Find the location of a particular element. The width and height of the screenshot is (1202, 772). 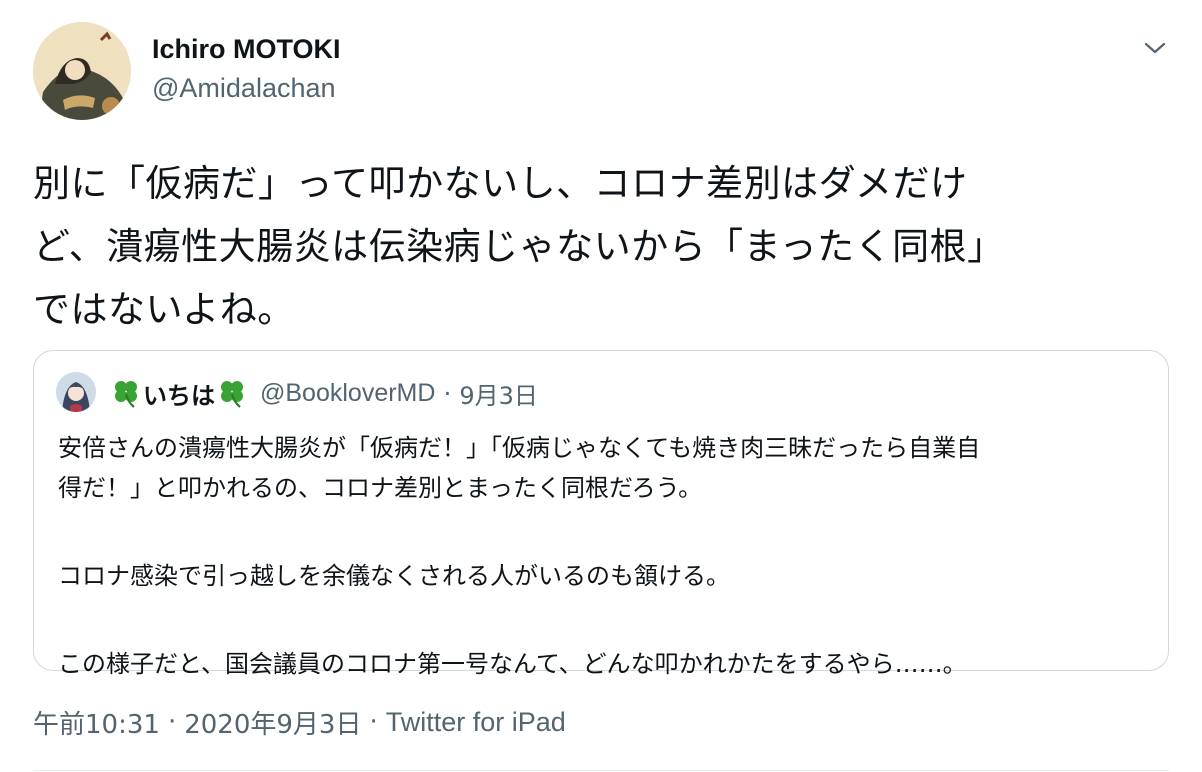

author-handle: @Amidalachan is located at coordinates (244, 88).